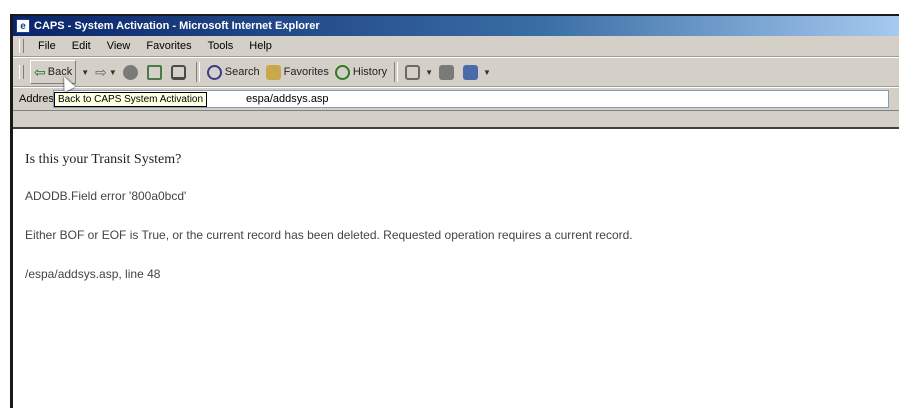 The height and width of the screenshot is (408, 899). What do you see at coordinates (456, 46) in the screenshot?
I see `menu-bar: File Edit View Favorites Tools Help` at bounding box center [456, 46].